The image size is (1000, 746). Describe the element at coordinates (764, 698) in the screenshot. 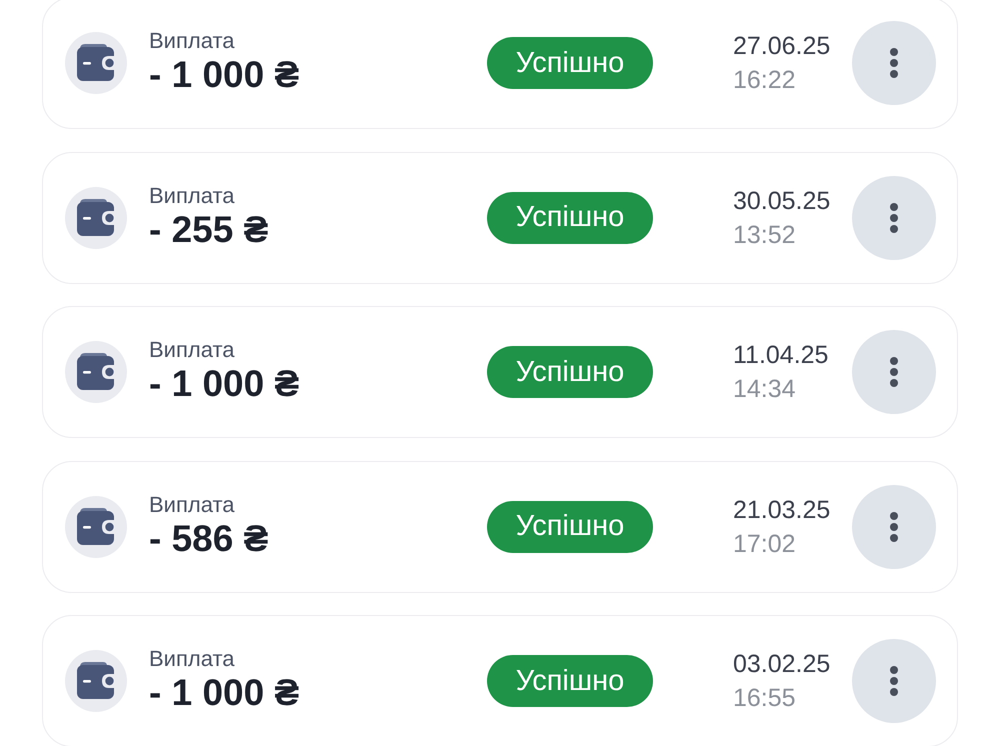

I see `time-text: 16:55` at that location.